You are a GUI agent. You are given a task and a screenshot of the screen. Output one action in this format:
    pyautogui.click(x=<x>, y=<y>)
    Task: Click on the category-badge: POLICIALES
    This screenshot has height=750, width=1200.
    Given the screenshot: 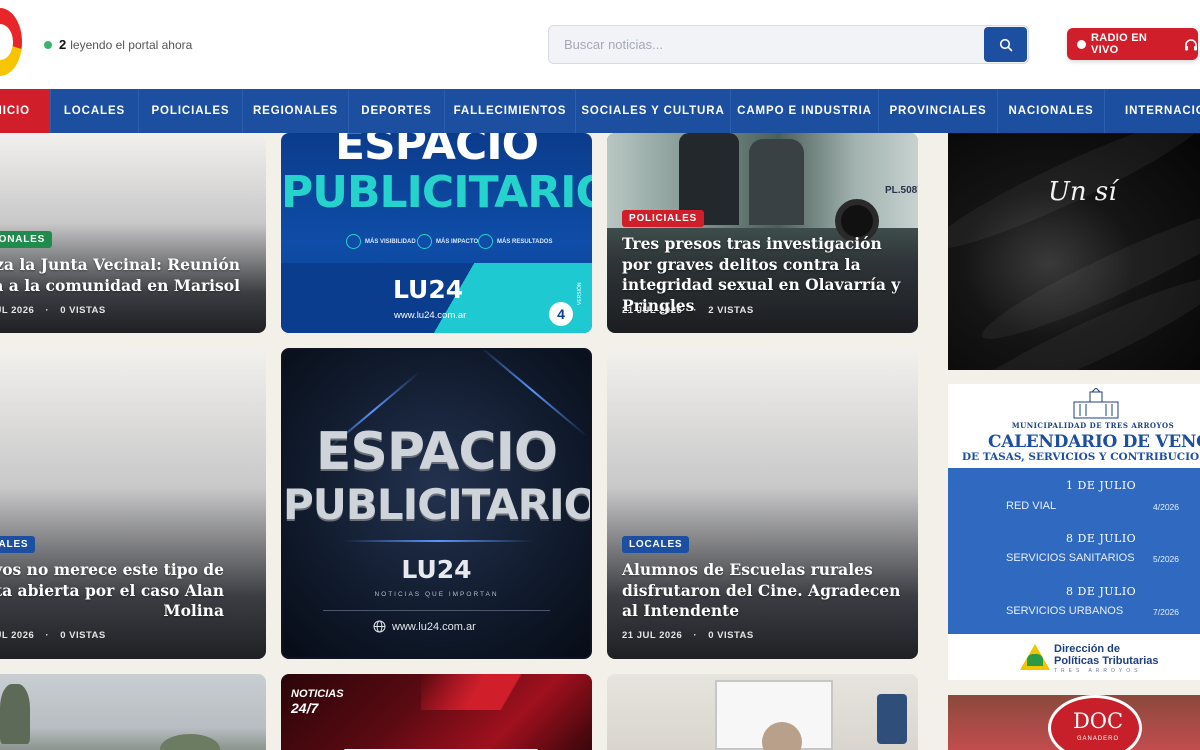 What is the action you would take?
    pyautogui.click(x=663, y=218)
    